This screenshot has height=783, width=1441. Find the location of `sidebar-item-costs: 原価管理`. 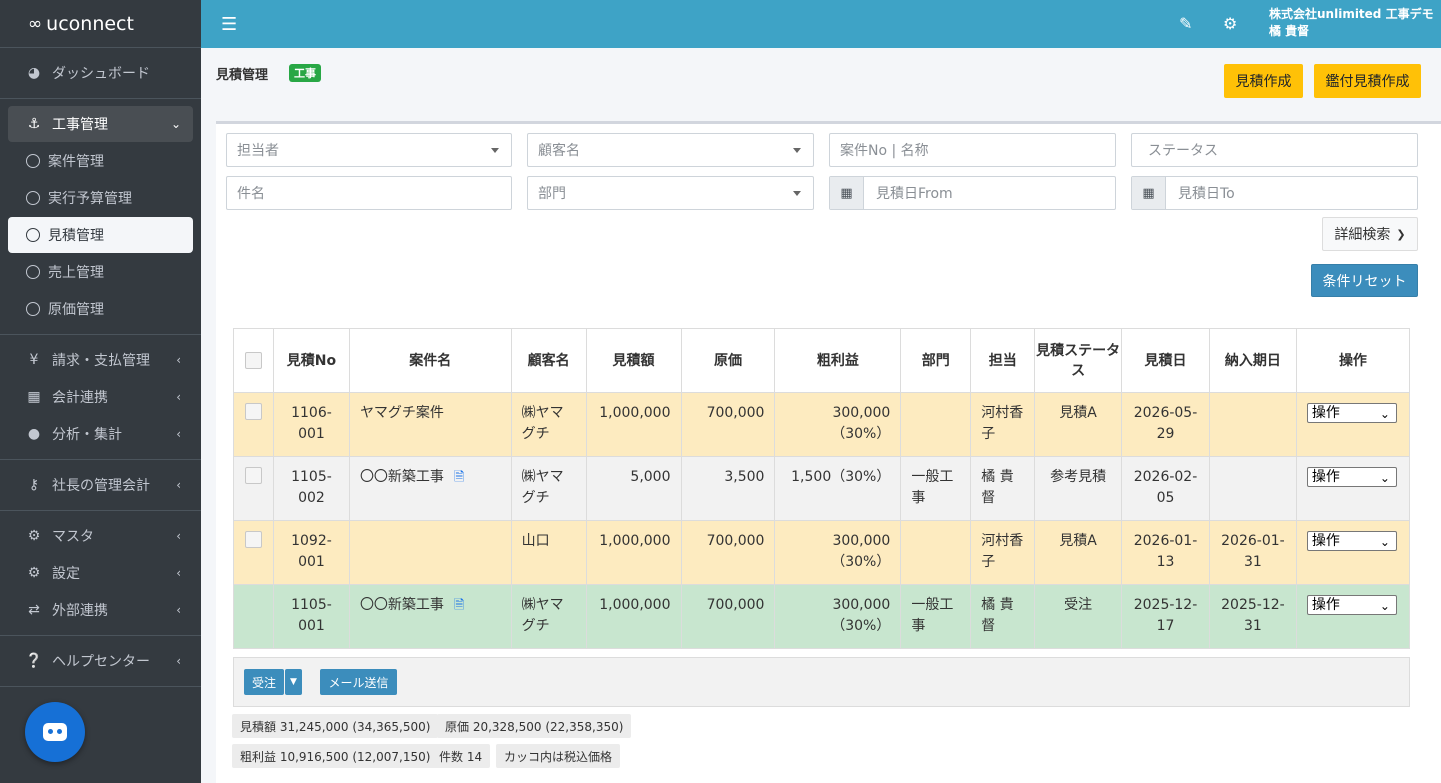

sidebar-item-costs: 原価管理 is located at coordinates (100, 309).